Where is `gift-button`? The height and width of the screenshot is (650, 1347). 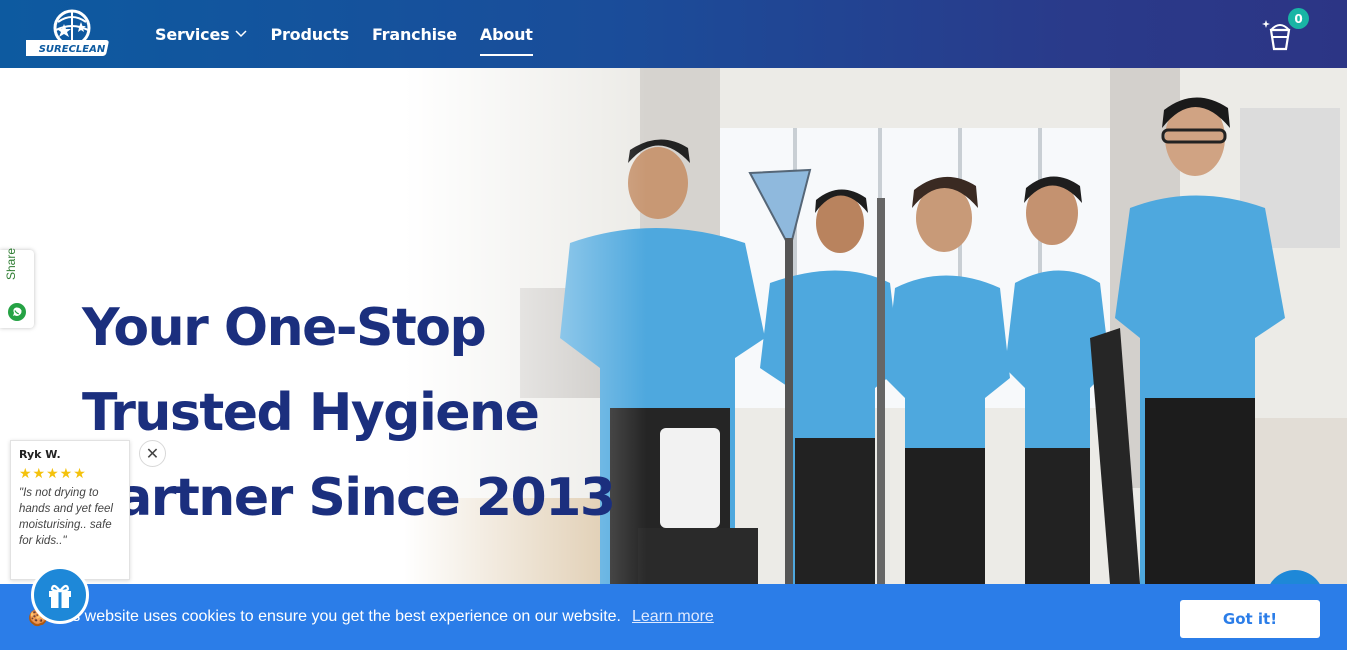 gift-button is located at coordinates (60, 595).